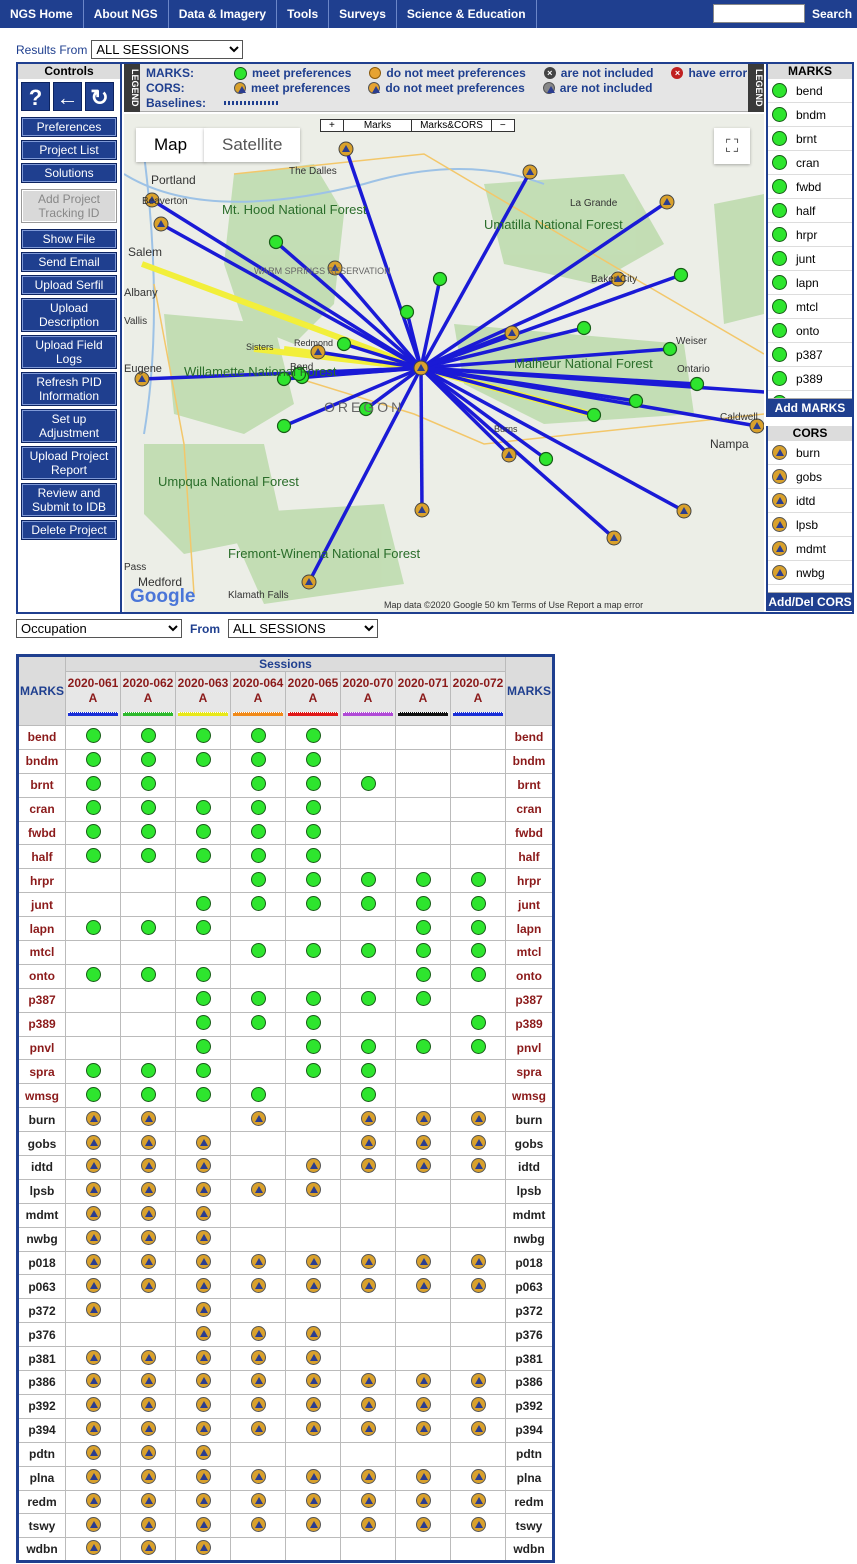  Describe the element at coordinates (529, 1287) in the screenshot. I see `station-name-right: p063` at that location.